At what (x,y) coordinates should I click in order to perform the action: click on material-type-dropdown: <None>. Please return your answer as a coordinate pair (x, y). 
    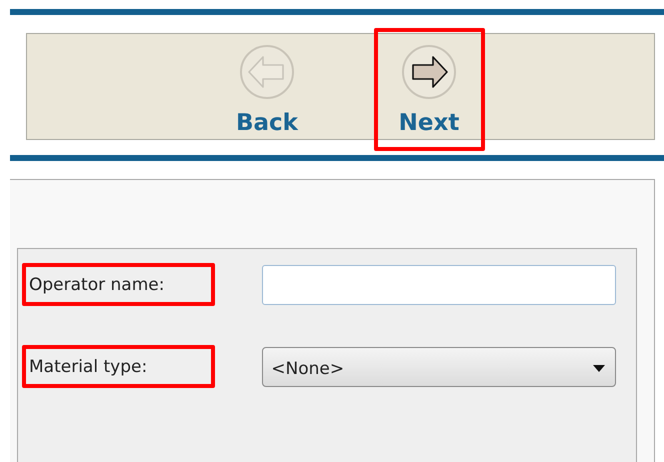
    Looking at the image, I should click on (439, 366).